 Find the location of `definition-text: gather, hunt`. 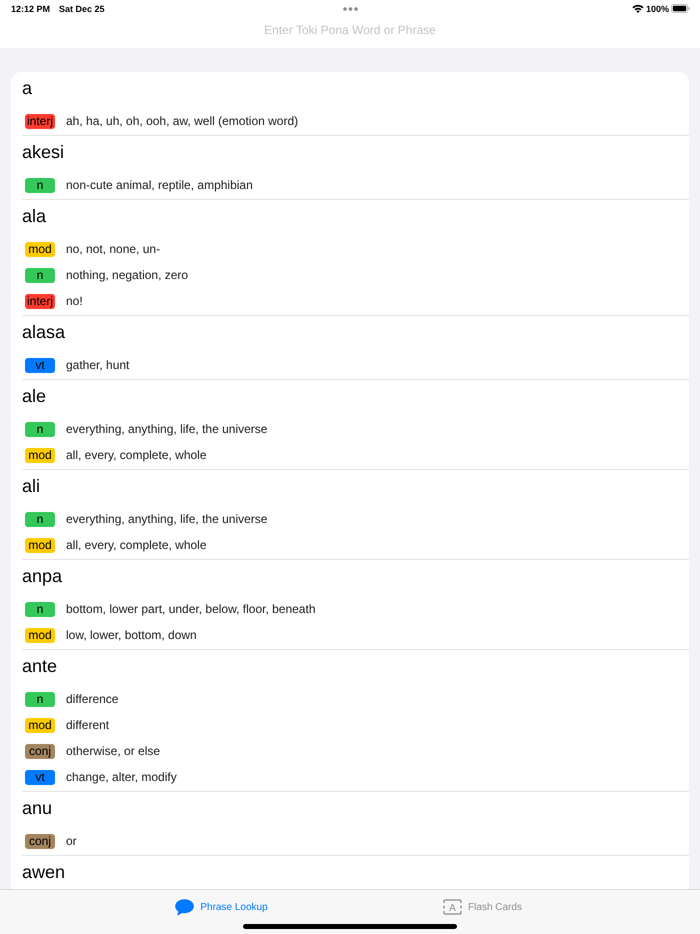

definition-text: gather, hunt is located at coordinates (98, 365).